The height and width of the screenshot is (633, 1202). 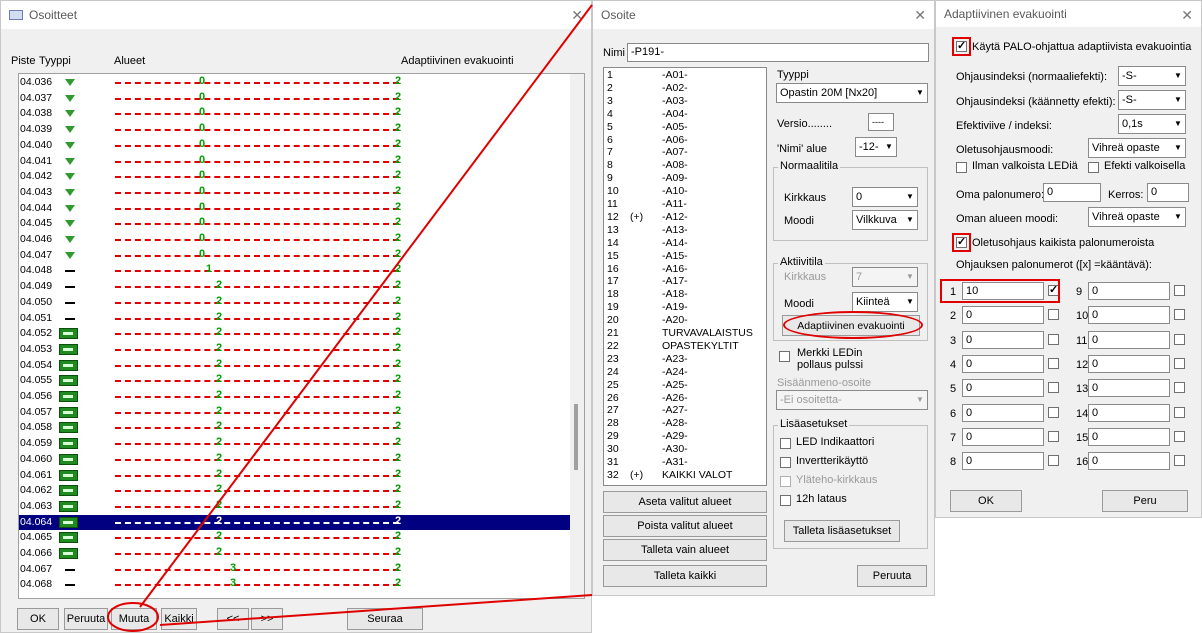 I want to click on table-row: 04.039 0 2, so click(x=295, y=129).